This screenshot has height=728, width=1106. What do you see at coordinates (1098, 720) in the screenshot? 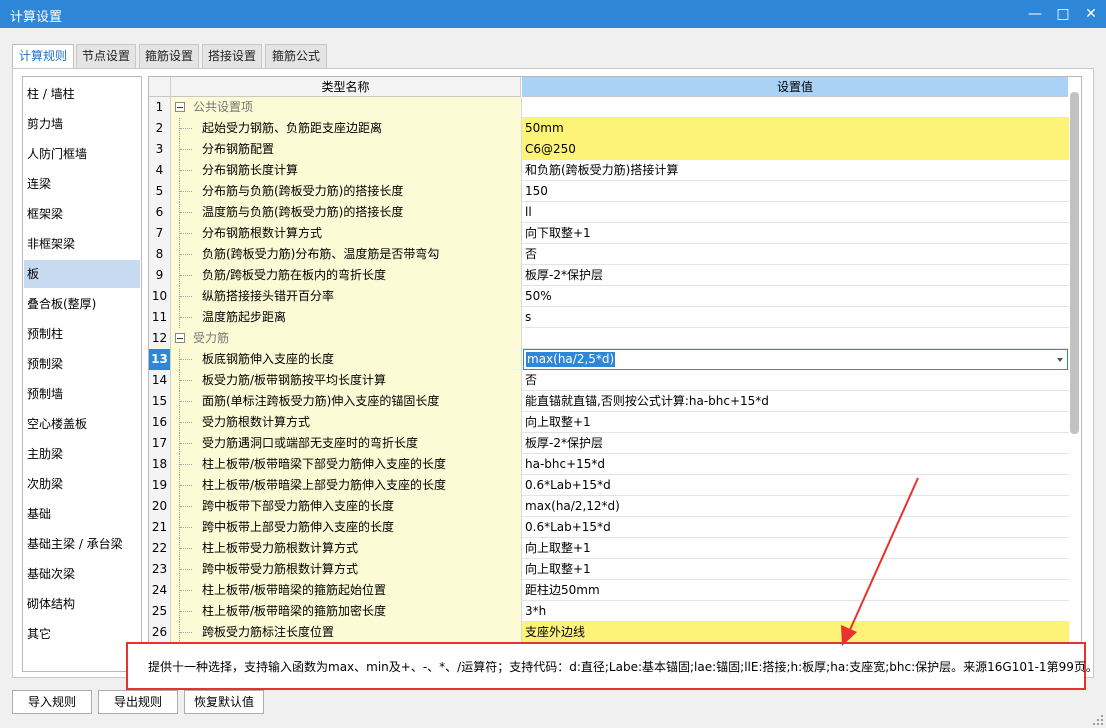
I see `resize-grip-icon` at bounding box center [1098, 720].